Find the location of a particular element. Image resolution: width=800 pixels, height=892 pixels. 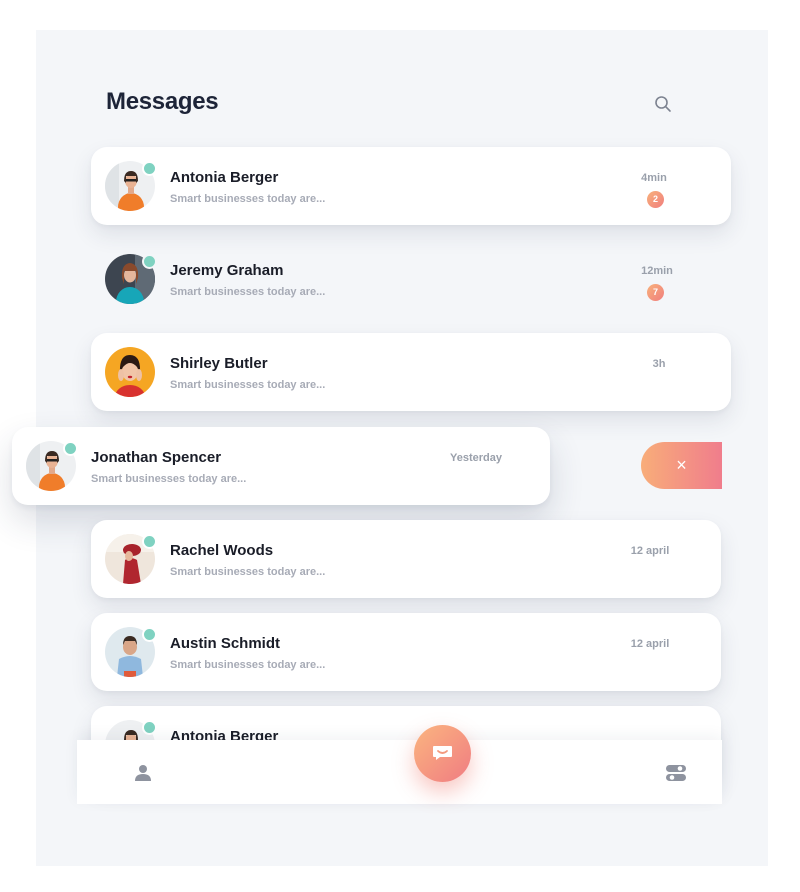

message-icon is located at coordinates (442, 753).